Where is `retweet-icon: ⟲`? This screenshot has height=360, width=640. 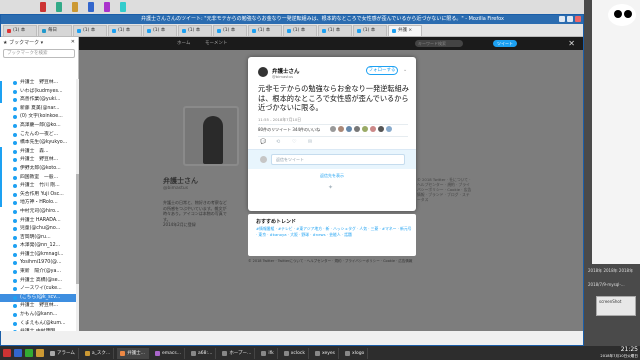 retweet-icon: ⟲ is located at coordinates (278, 142).